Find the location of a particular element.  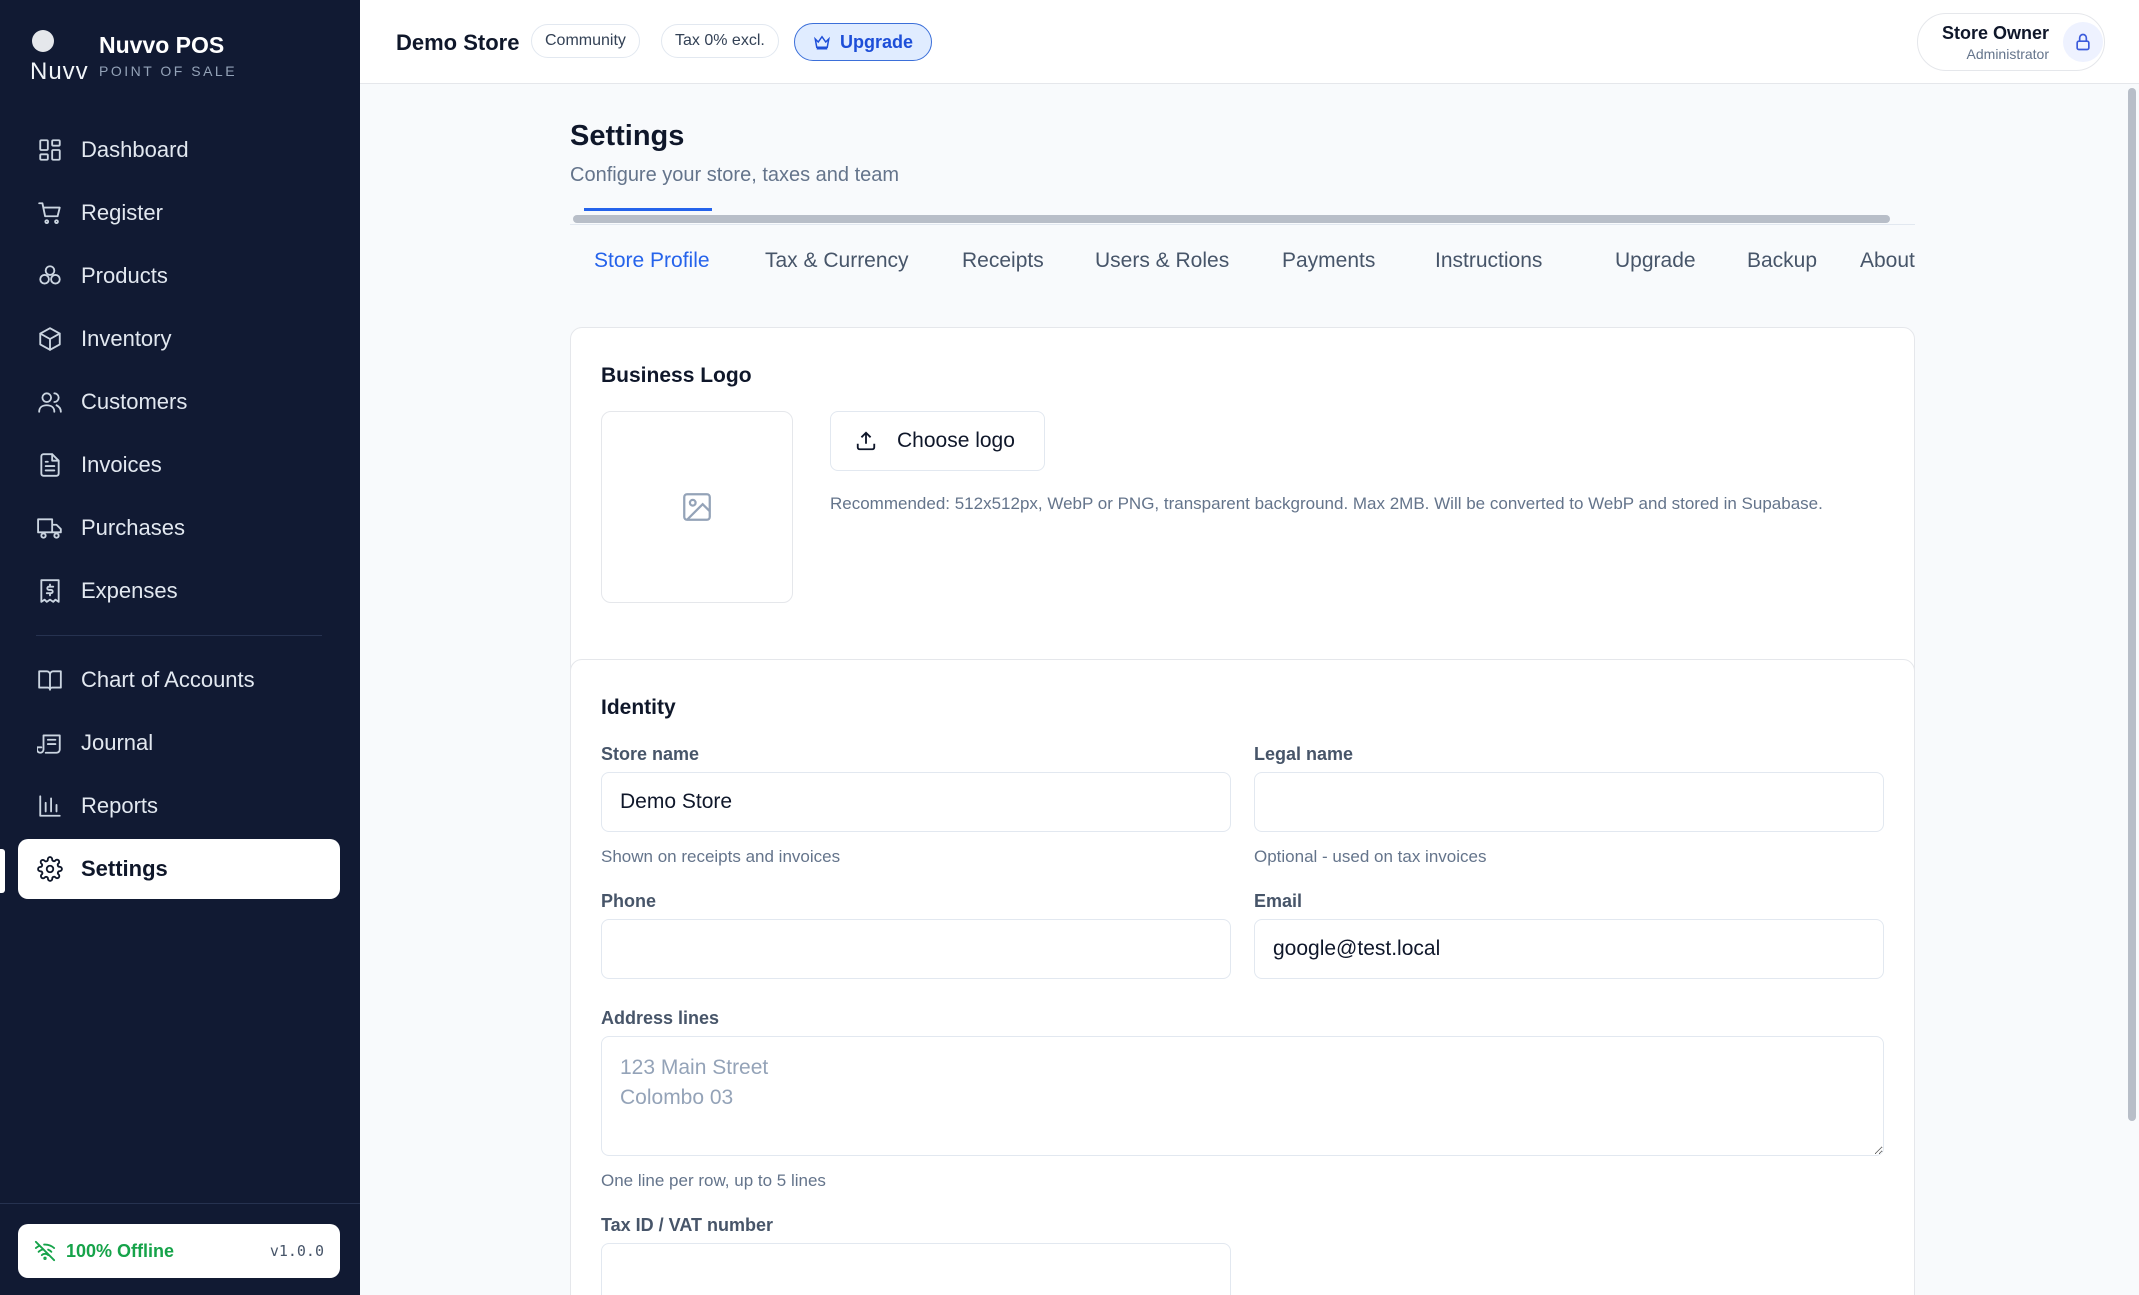

tax-badge: Tax 0% excl. is located at coordinates (720, 41).